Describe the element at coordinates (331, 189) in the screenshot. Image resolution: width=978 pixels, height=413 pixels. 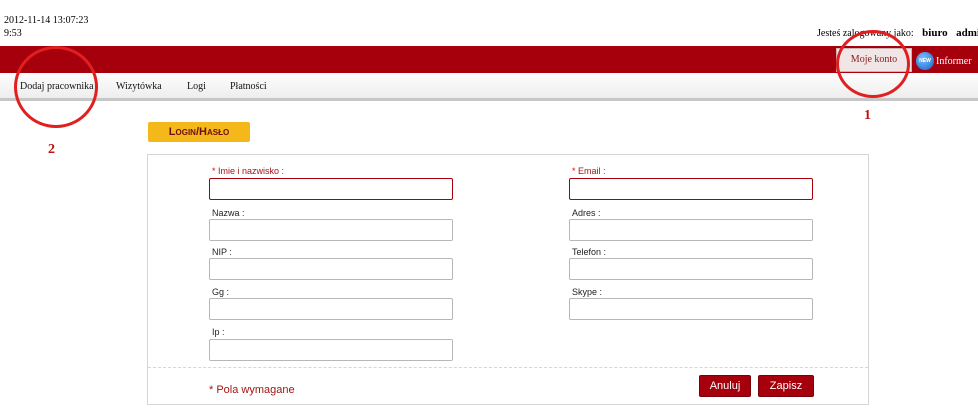
I see `full-name-input` at that location.